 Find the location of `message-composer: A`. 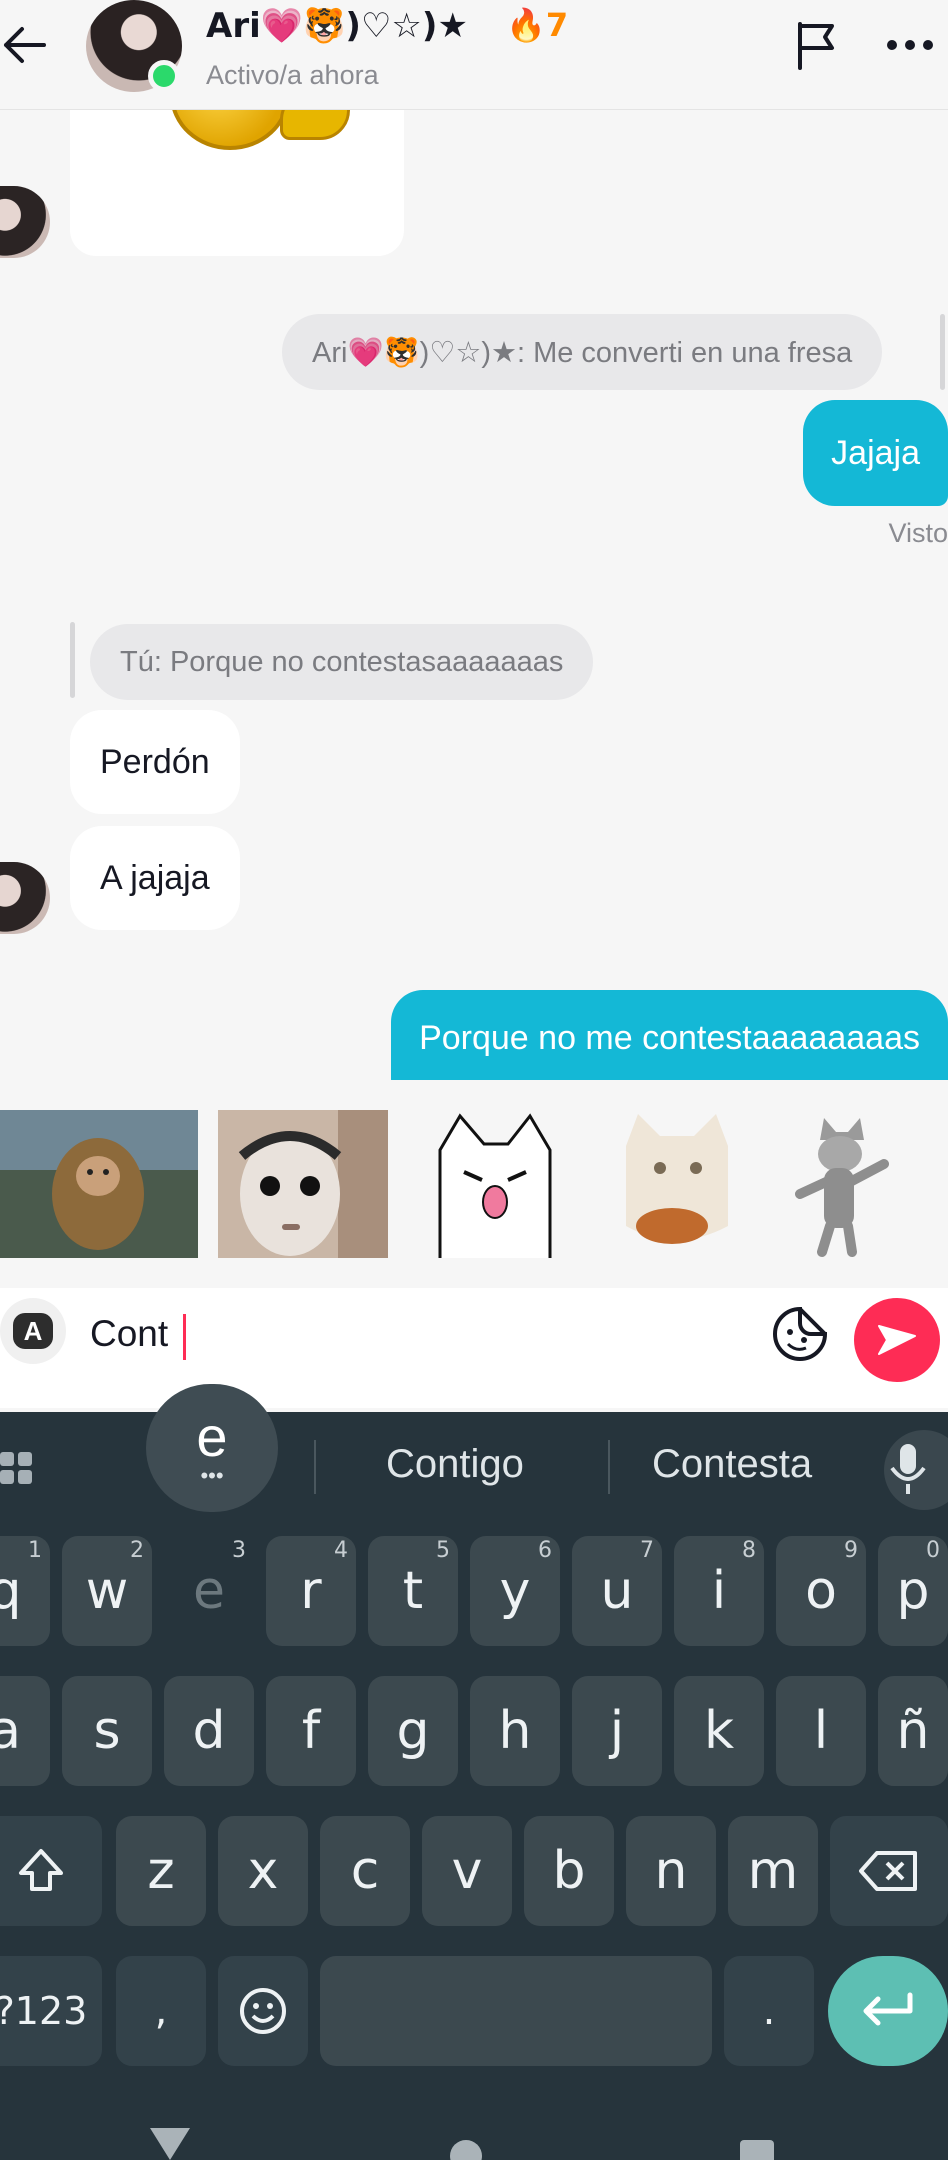

message-composer: A is located at coordinates (474, 1348).